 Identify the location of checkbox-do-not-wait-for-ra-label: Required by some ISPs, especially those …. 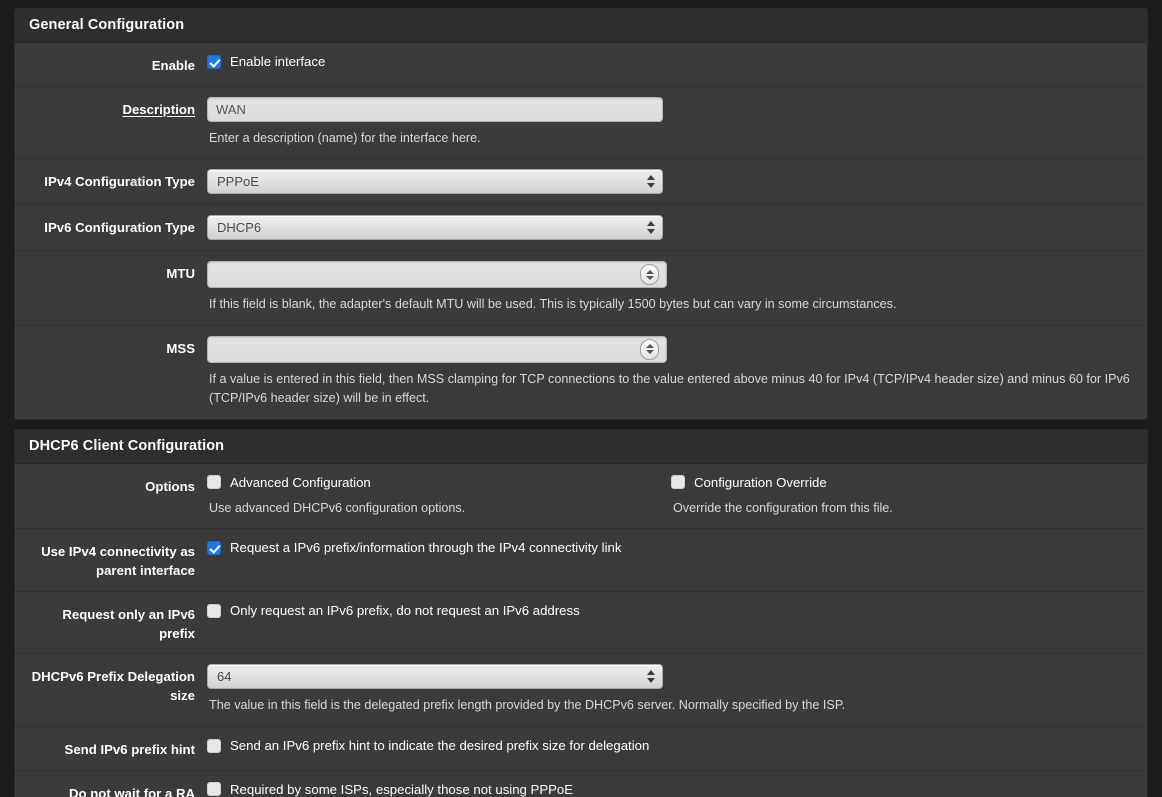
(402, 789).